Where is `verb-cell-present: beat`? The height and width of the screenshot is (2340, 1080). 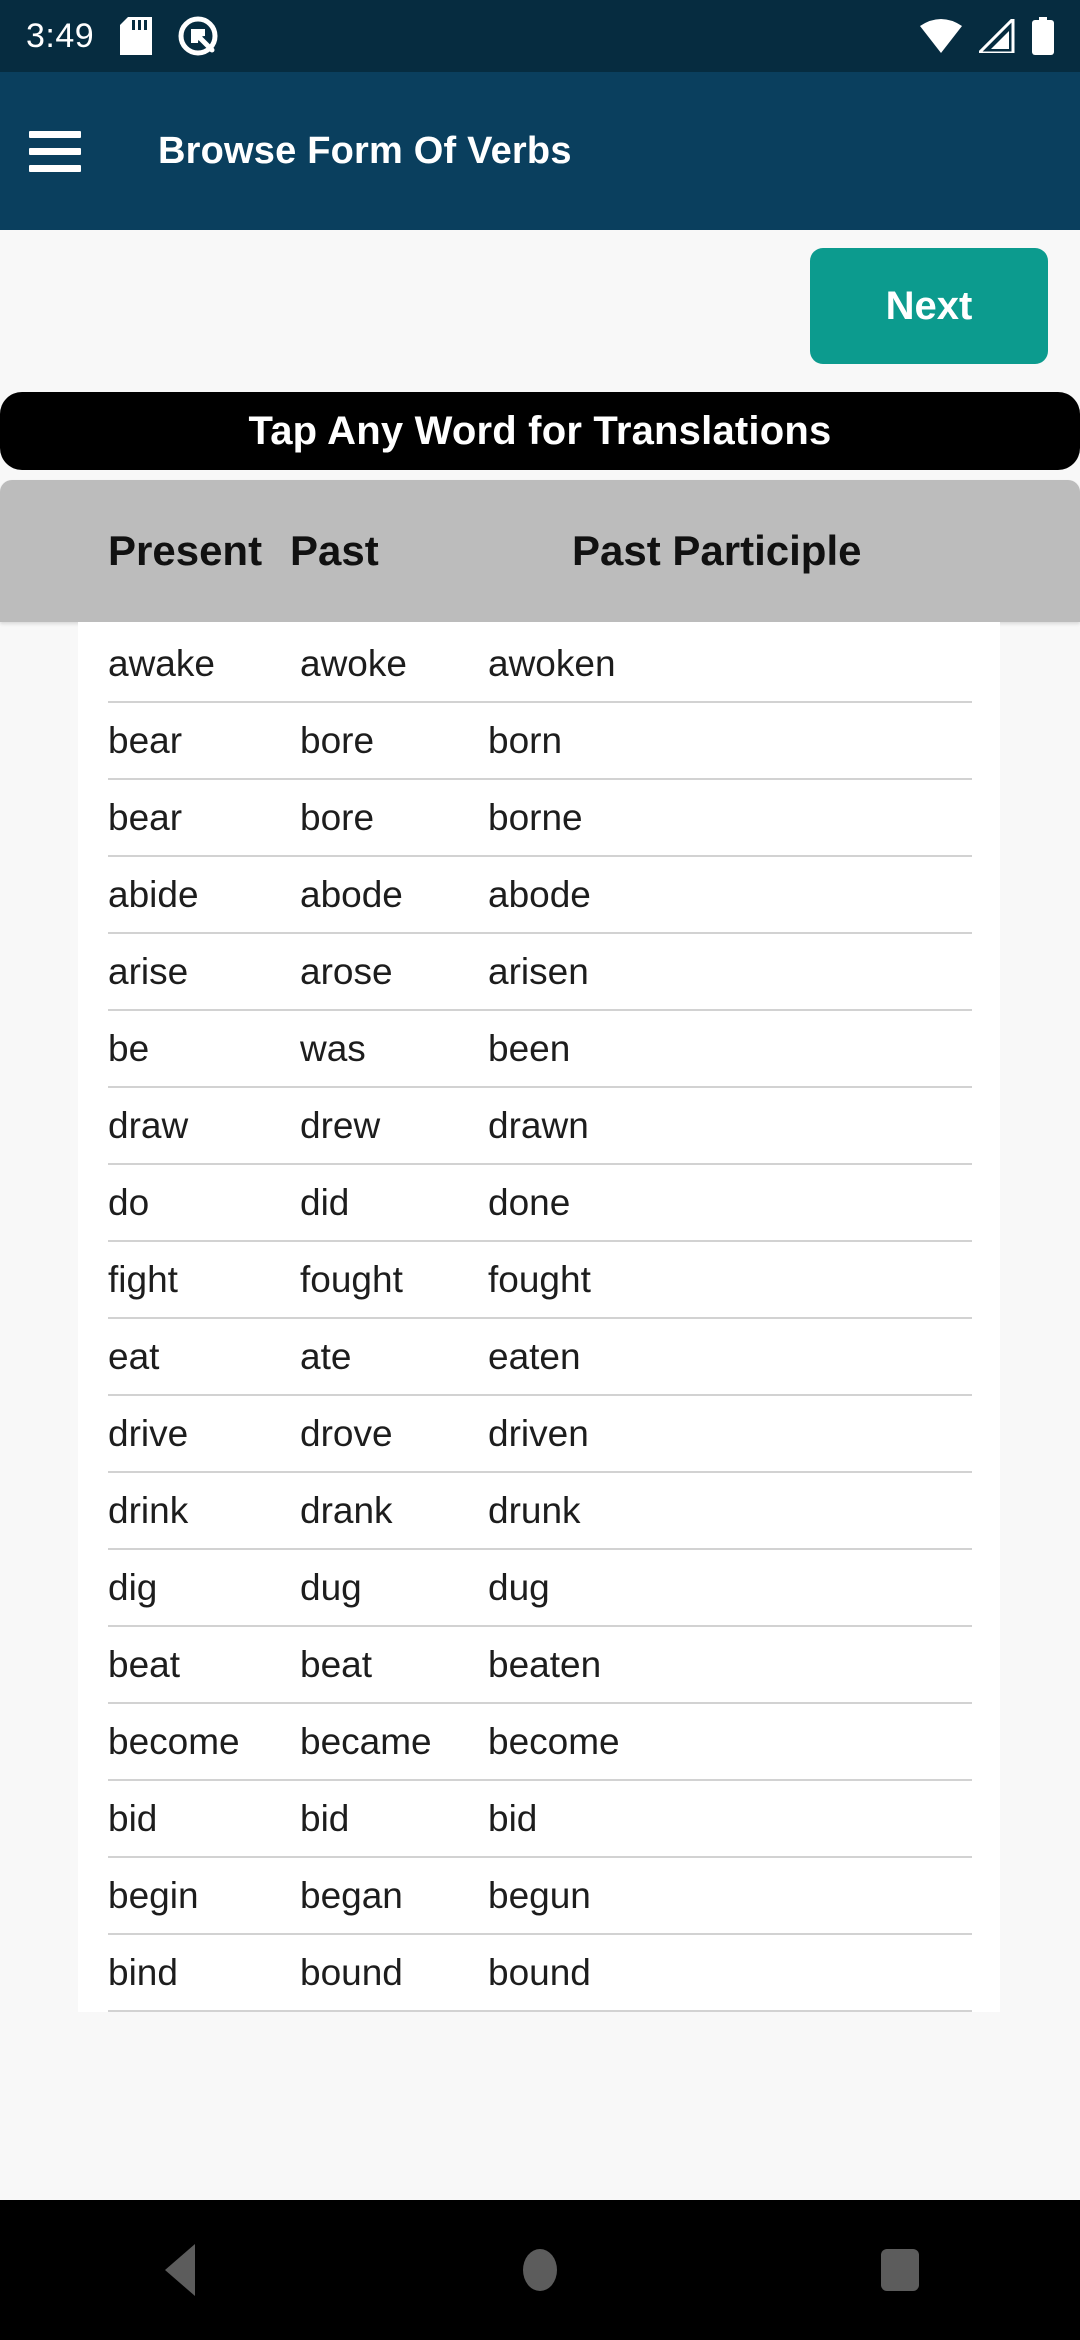
verb-cell-present: beat is located at coordinates (204, 1665).